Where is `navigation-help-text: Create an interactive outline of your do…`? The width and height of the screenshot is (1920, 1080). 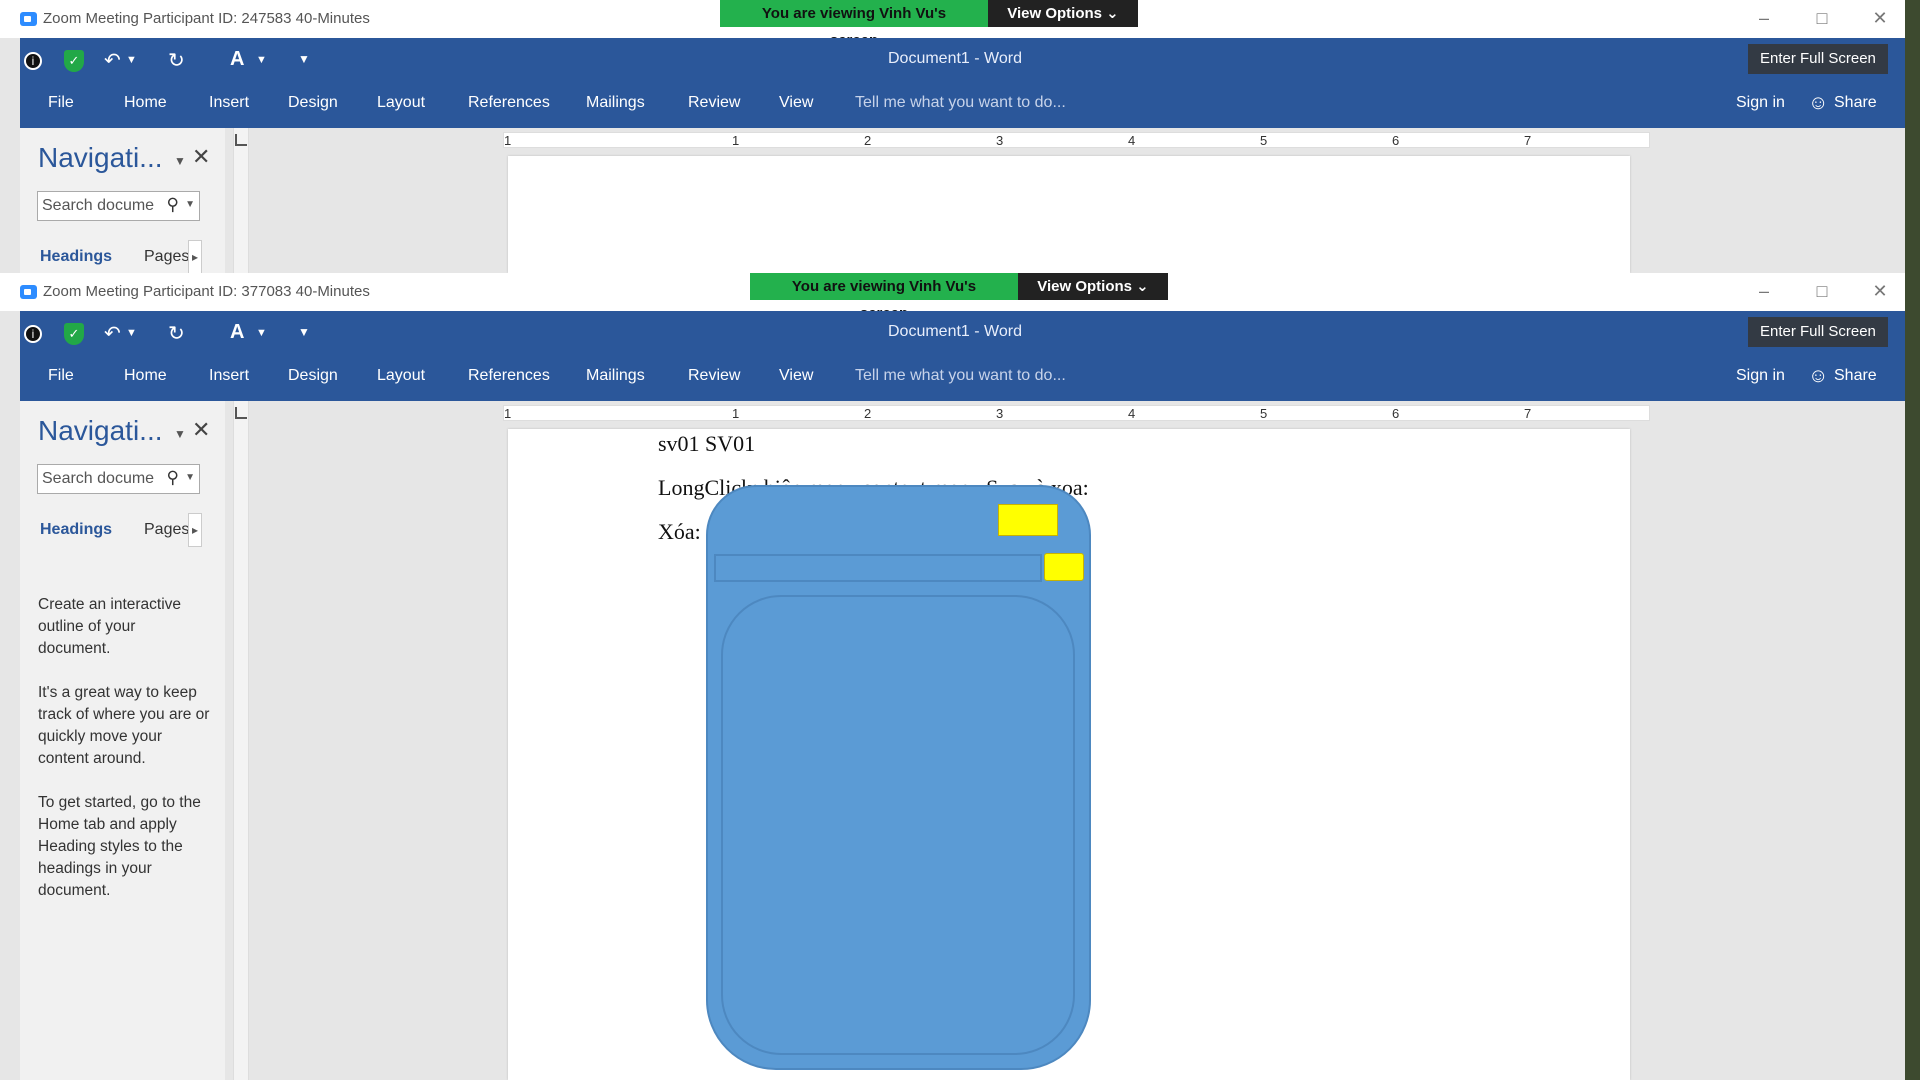 navigation-help-text: Create an interactive outline of your do… is located at coordinates (124, 759).